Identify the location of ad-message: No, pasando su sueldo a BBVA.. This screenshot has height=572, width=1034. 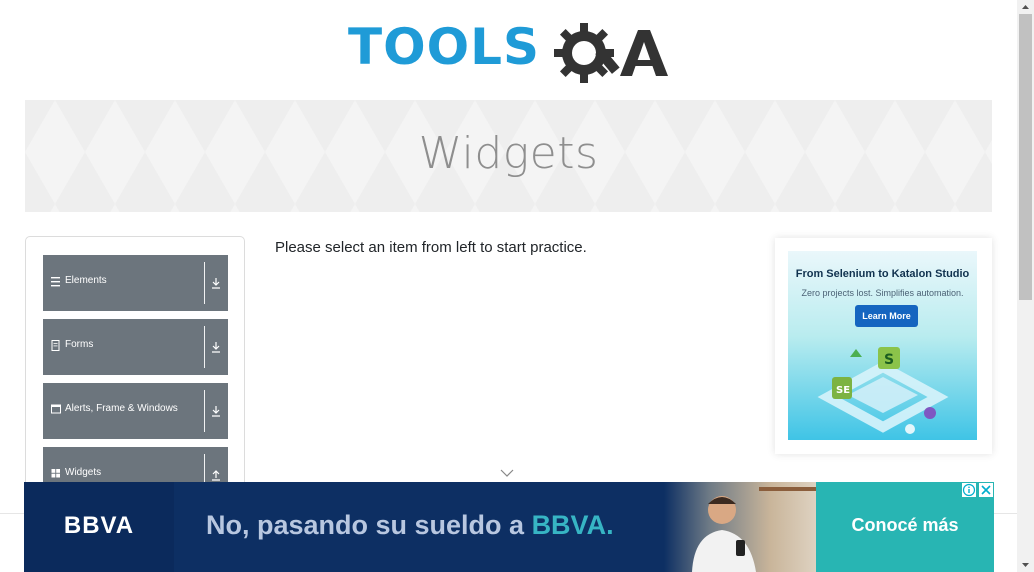
(410, 525).